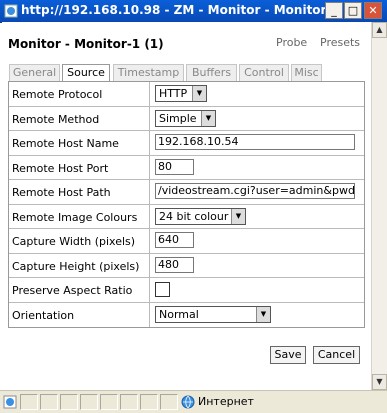 This screenshot has height=413, width=387. Describe the element at coordinates (211, 72) in the screenshot. I see `tab-buffers: Buffers` at that location.